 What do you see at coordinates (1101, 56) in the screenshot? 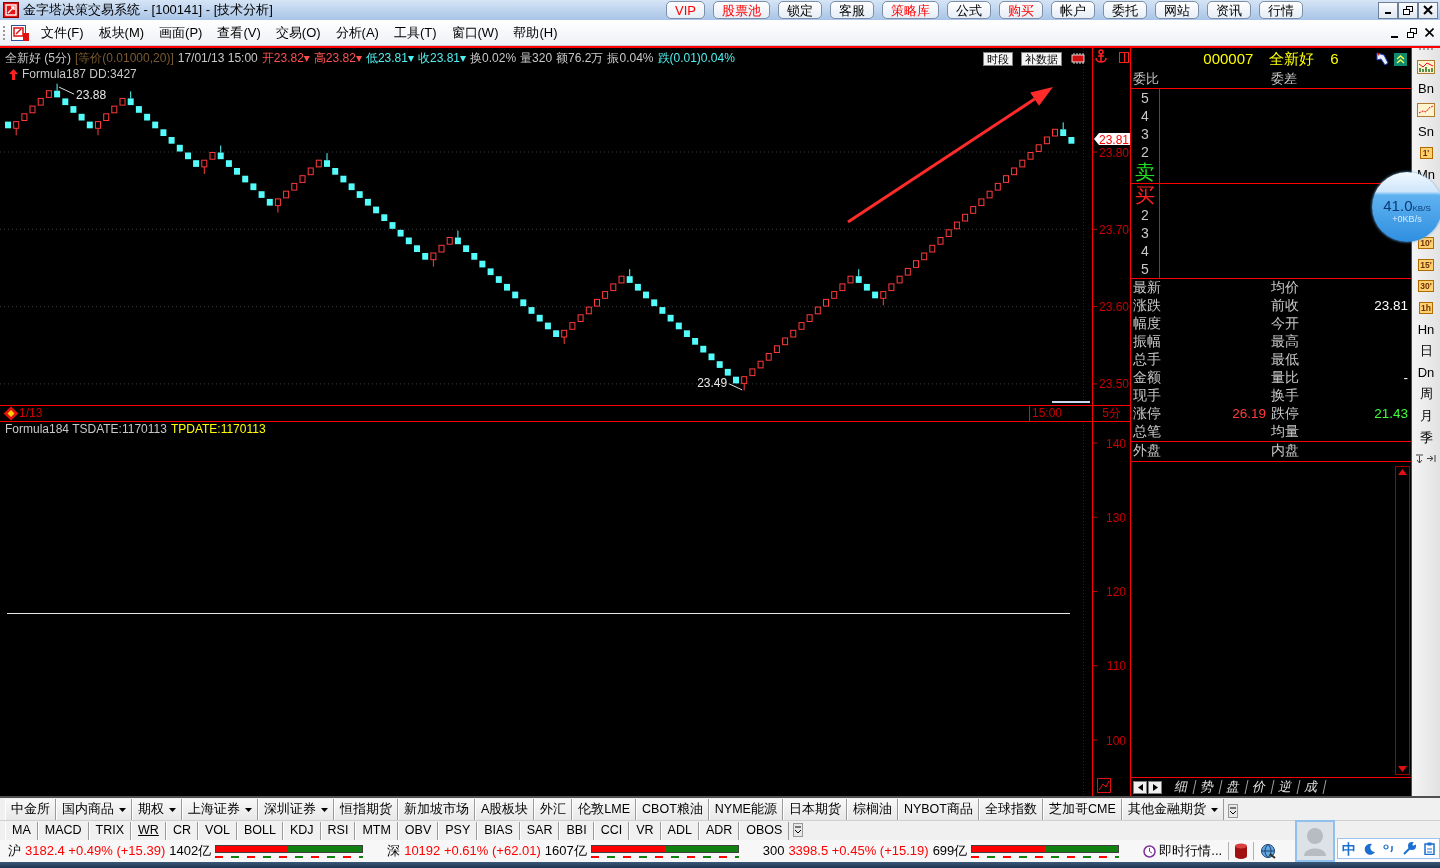
I see `anchor-icon` at bounding box center [1101, 56].